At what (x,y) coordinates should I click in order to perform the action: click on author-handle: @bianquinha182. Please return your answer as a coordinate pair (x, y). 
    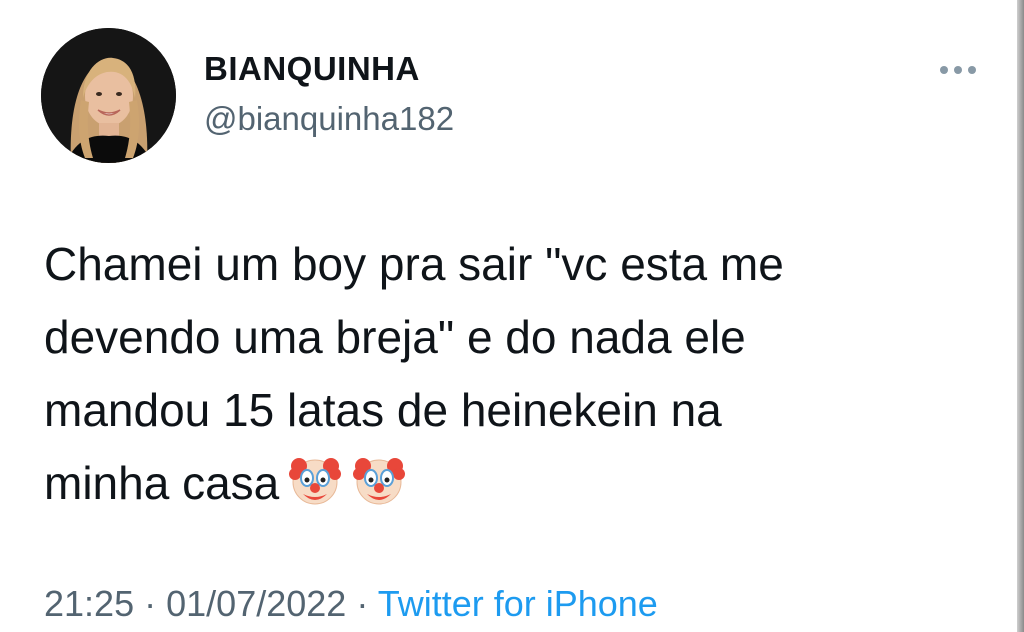
    Looking at the image, I should click on (329, 119).